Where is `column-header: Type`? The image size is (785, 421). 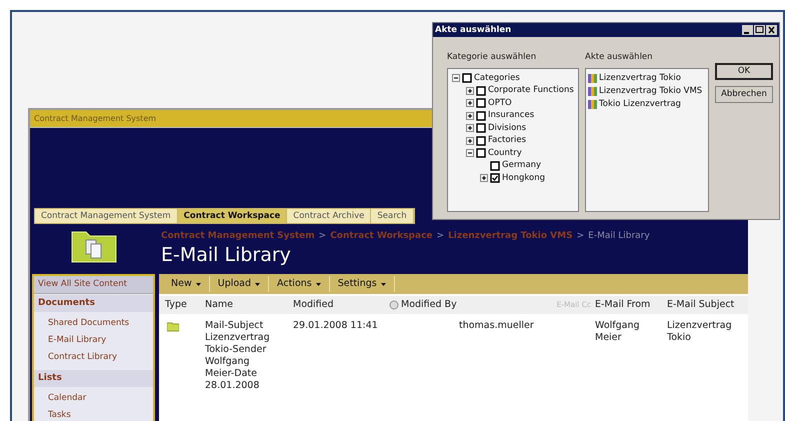
column-header: Type is located at coordinates (176, 305).